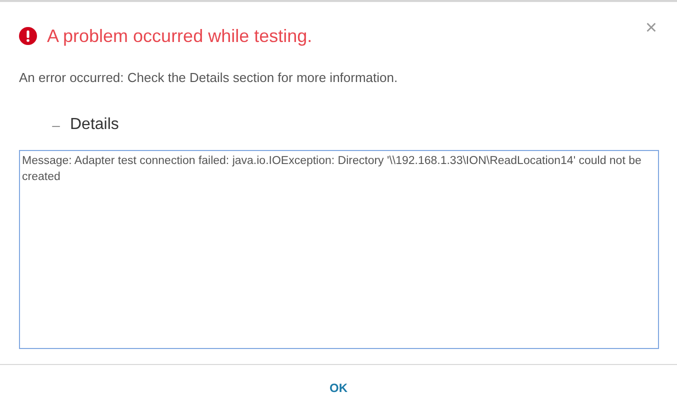 This screenshot has height=410, width=677. What do you see at coordinates (180, 36) in the screenshot?
I see `dialog-title: A problem occurred while testing.` at bounding box center [180, 36].